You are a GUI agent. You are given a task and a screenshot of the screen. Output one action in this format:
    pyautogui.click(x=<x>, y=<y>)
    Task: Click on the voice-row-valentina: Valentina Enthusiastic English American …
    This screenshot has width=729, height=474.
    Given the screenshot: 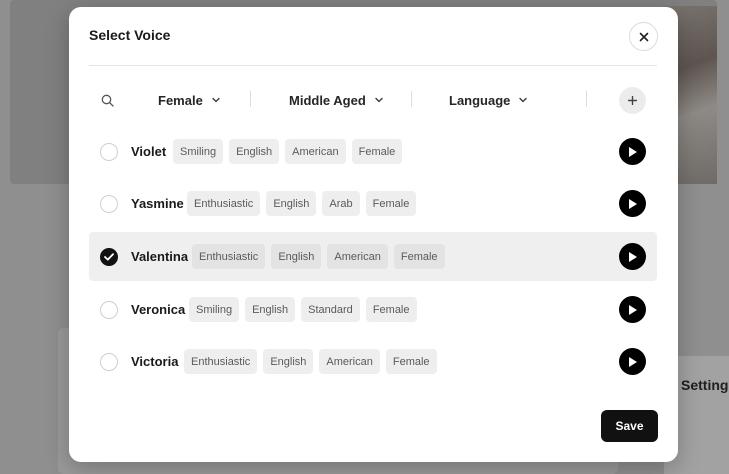 What is the action you would take?
    pyautogui.click(x=373, y=256)
    